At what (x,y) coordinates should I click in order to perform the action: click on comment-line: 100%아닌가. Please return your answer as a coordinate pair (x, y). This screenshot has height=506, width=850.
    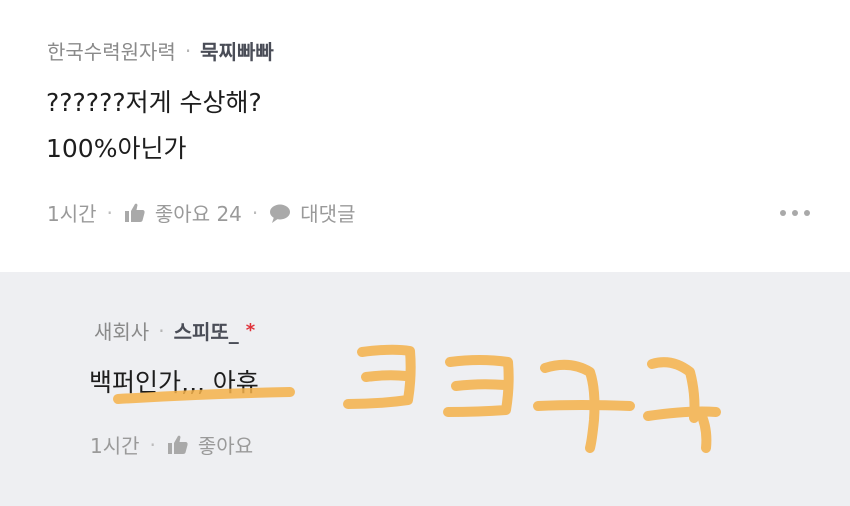
    Looking at the image, I should click on (116, 148).